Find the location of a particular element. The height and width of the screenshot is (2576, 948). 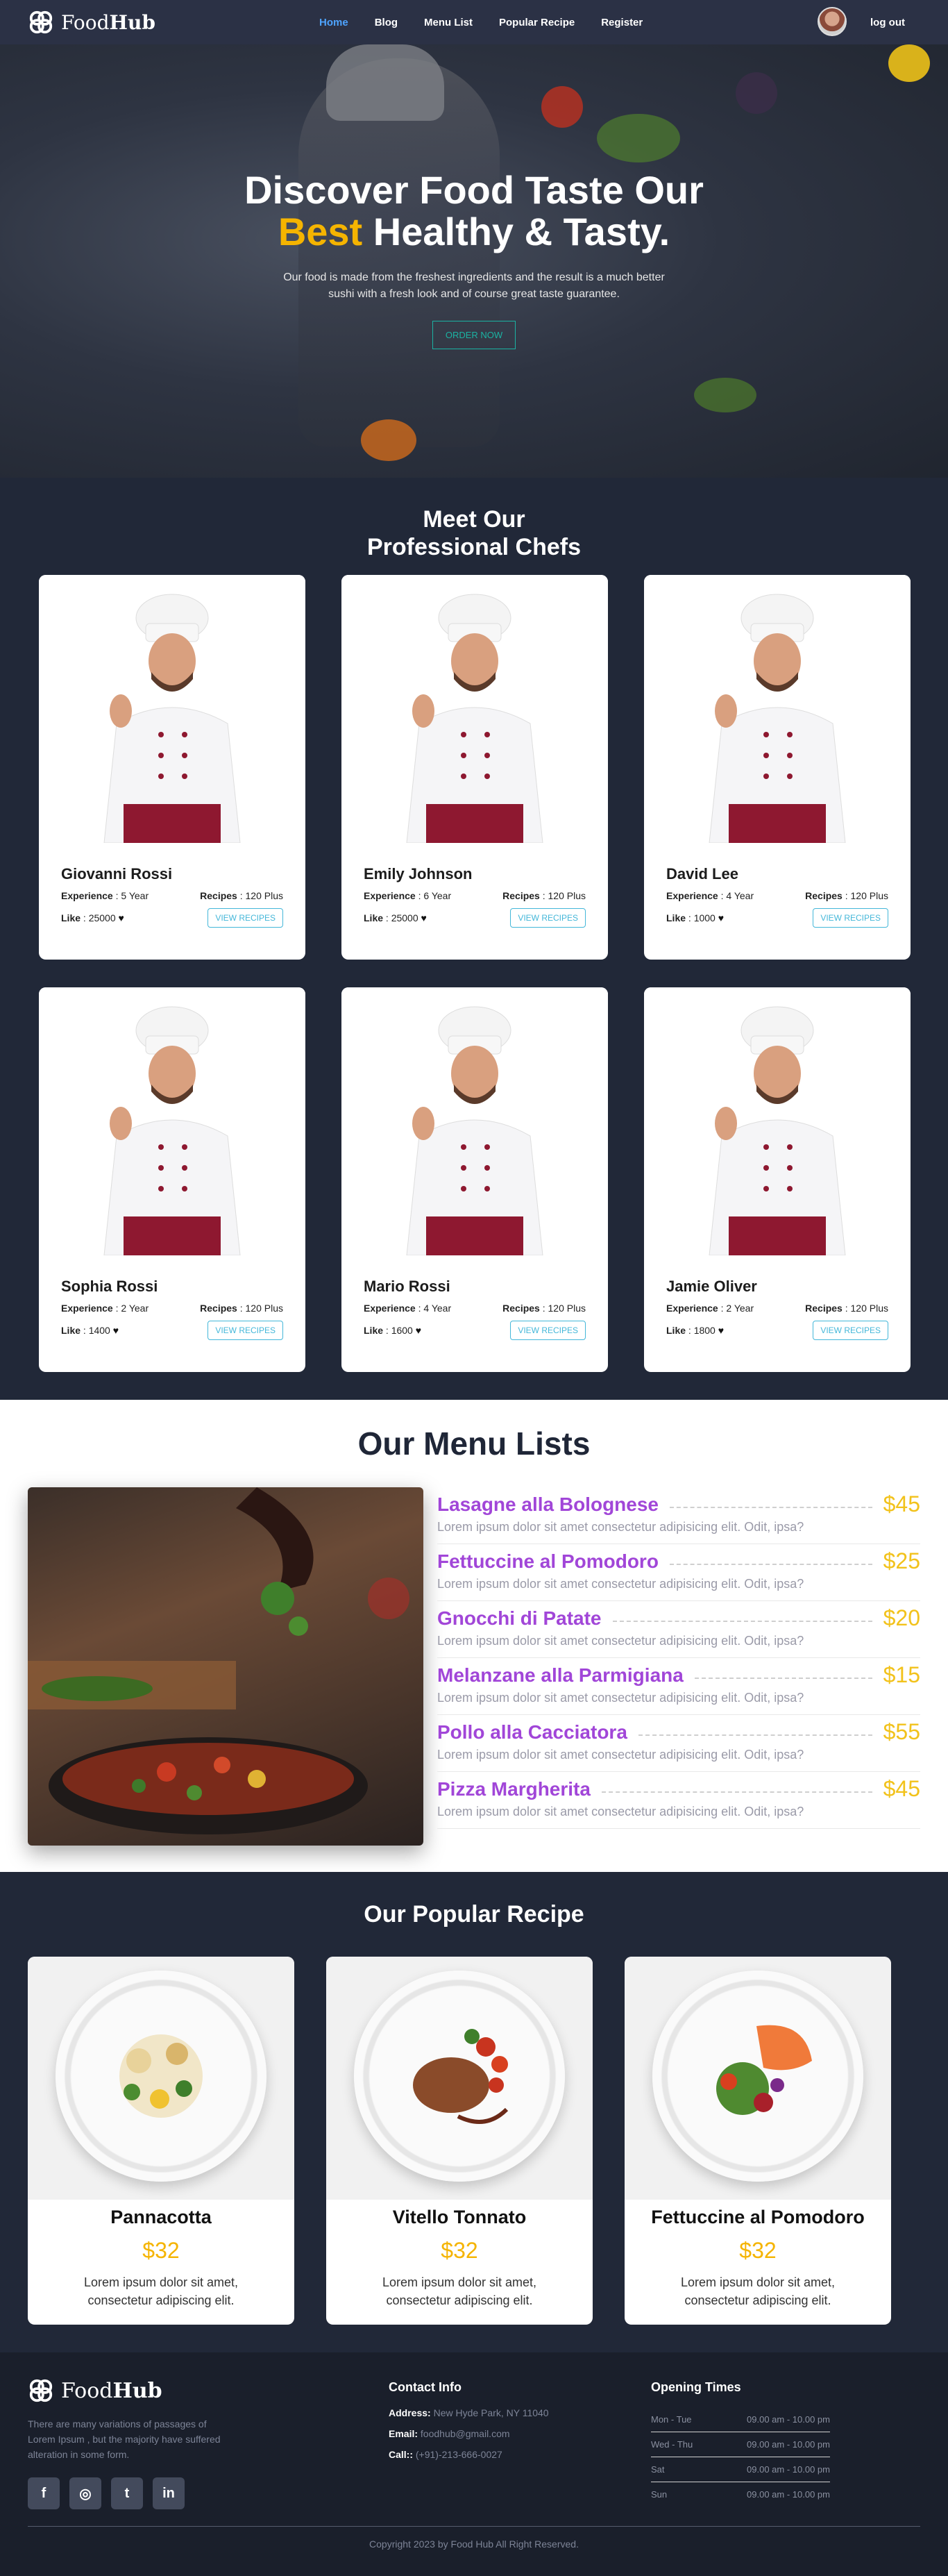

logout-button: log out is located at coordinates (887, 22).